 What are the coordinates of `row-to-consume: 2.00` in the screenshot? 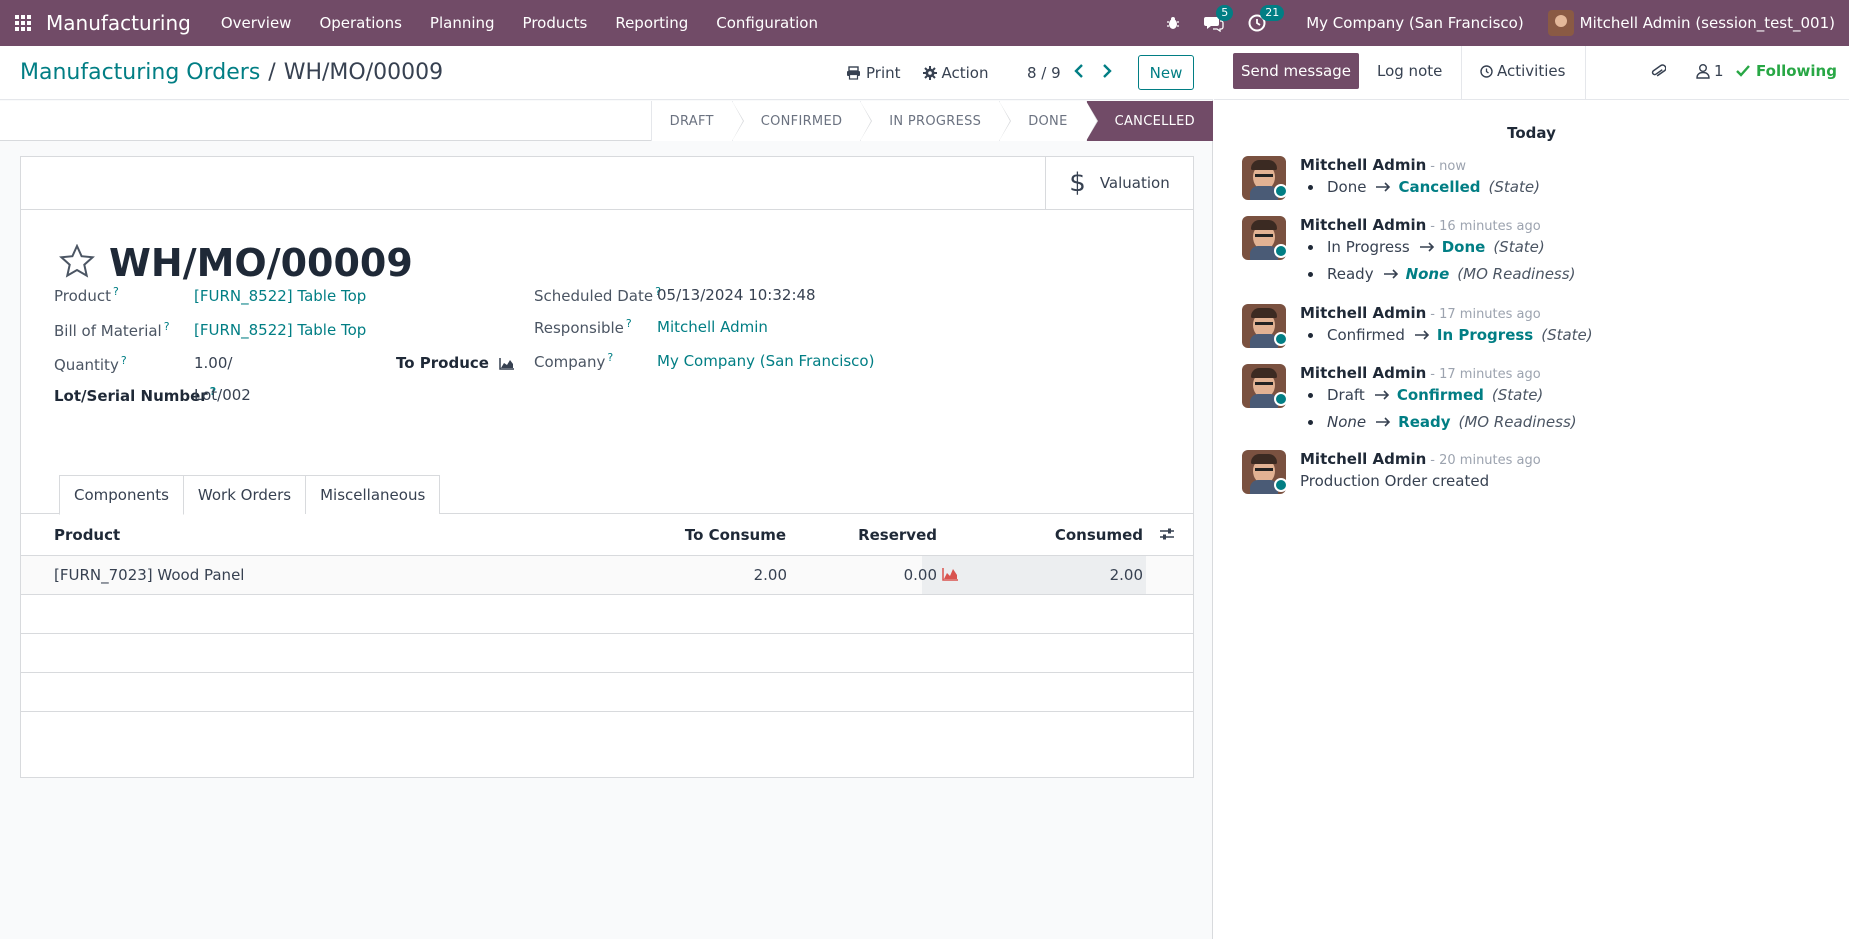 It's located at (770, 575).